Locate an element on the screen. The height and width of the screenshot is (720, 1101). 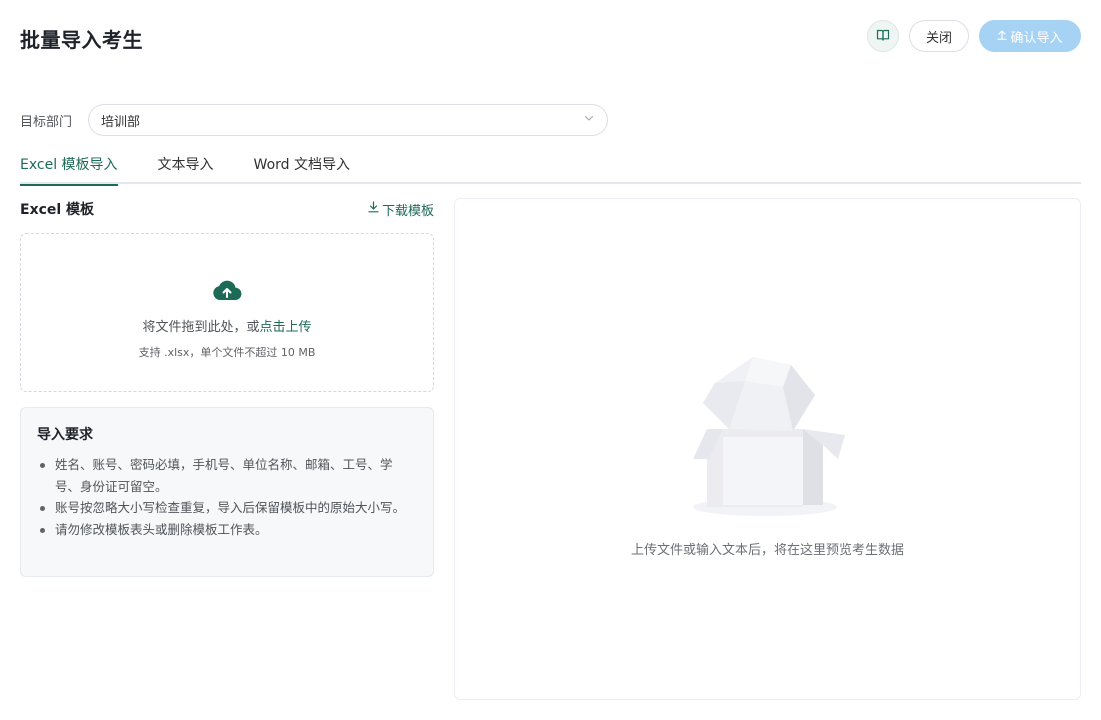
close-button-label: 关闭 is located at coordinates (938, 38).